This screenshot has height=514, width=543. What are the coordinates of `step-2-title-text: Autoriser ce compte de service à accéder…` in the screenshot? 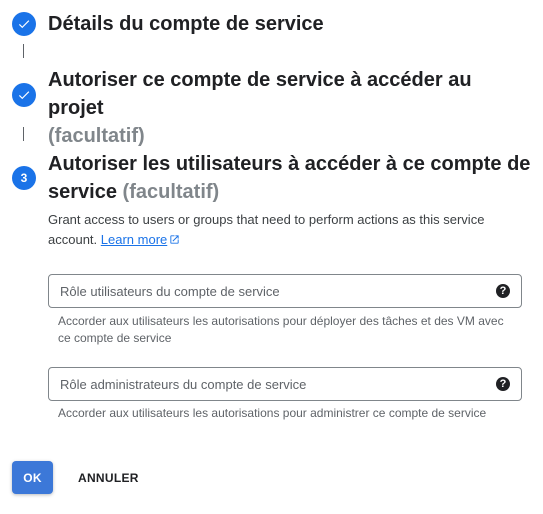 It's located at (260, 94).